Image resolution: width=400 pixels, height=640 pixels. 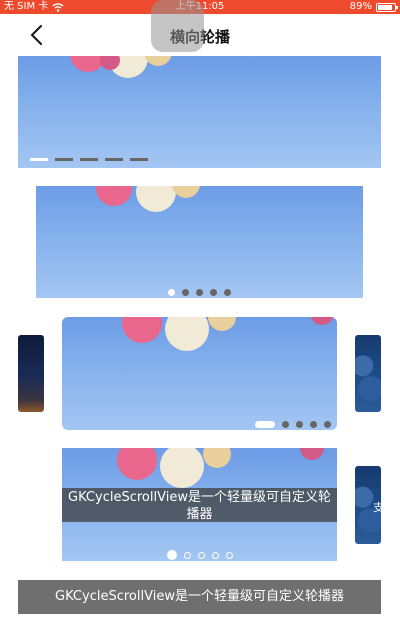 What do you see at coordinates (293, 424) in the screenshot?
I see `banner-3-page-indicator` at bounding box center [293, 424].